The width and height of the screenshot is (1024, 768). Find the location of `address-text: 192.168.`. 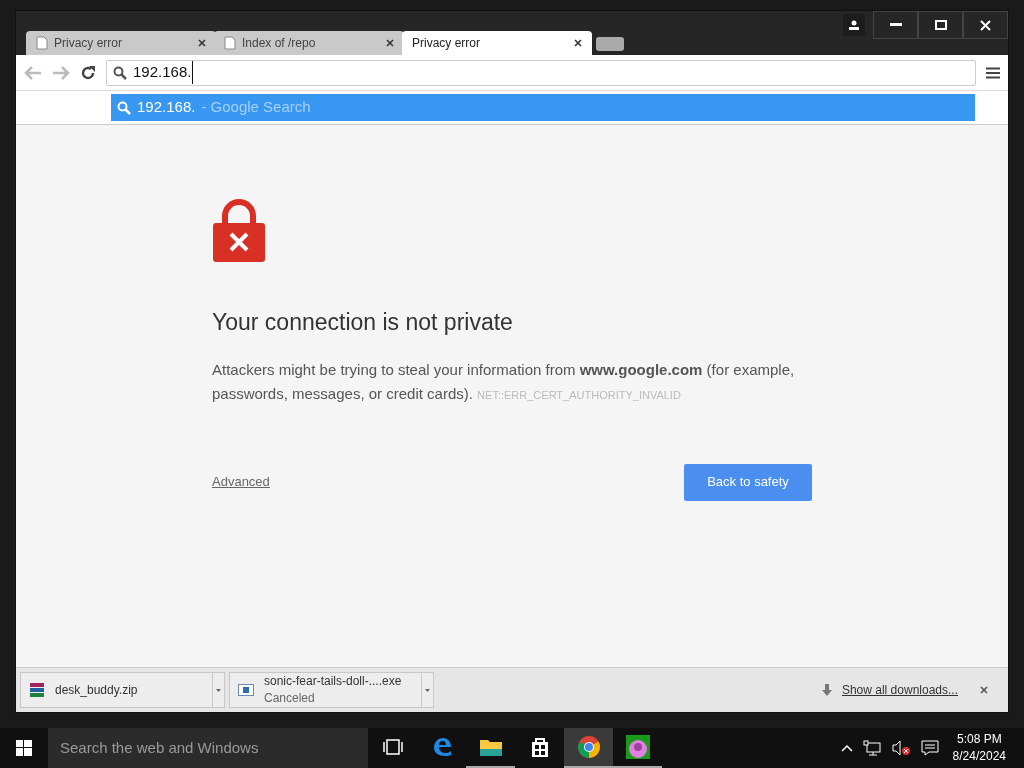

address-text: 192.168. is located at coordinates (163, 72).